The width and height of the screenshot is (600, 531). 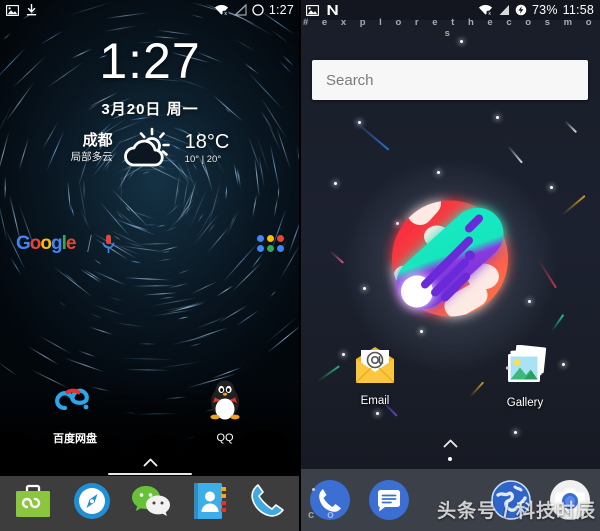 What do you see at coordinates (270, 243) in the screenshot?
I see `colored-dots-grid-icon` at bounding box center [270, 243].